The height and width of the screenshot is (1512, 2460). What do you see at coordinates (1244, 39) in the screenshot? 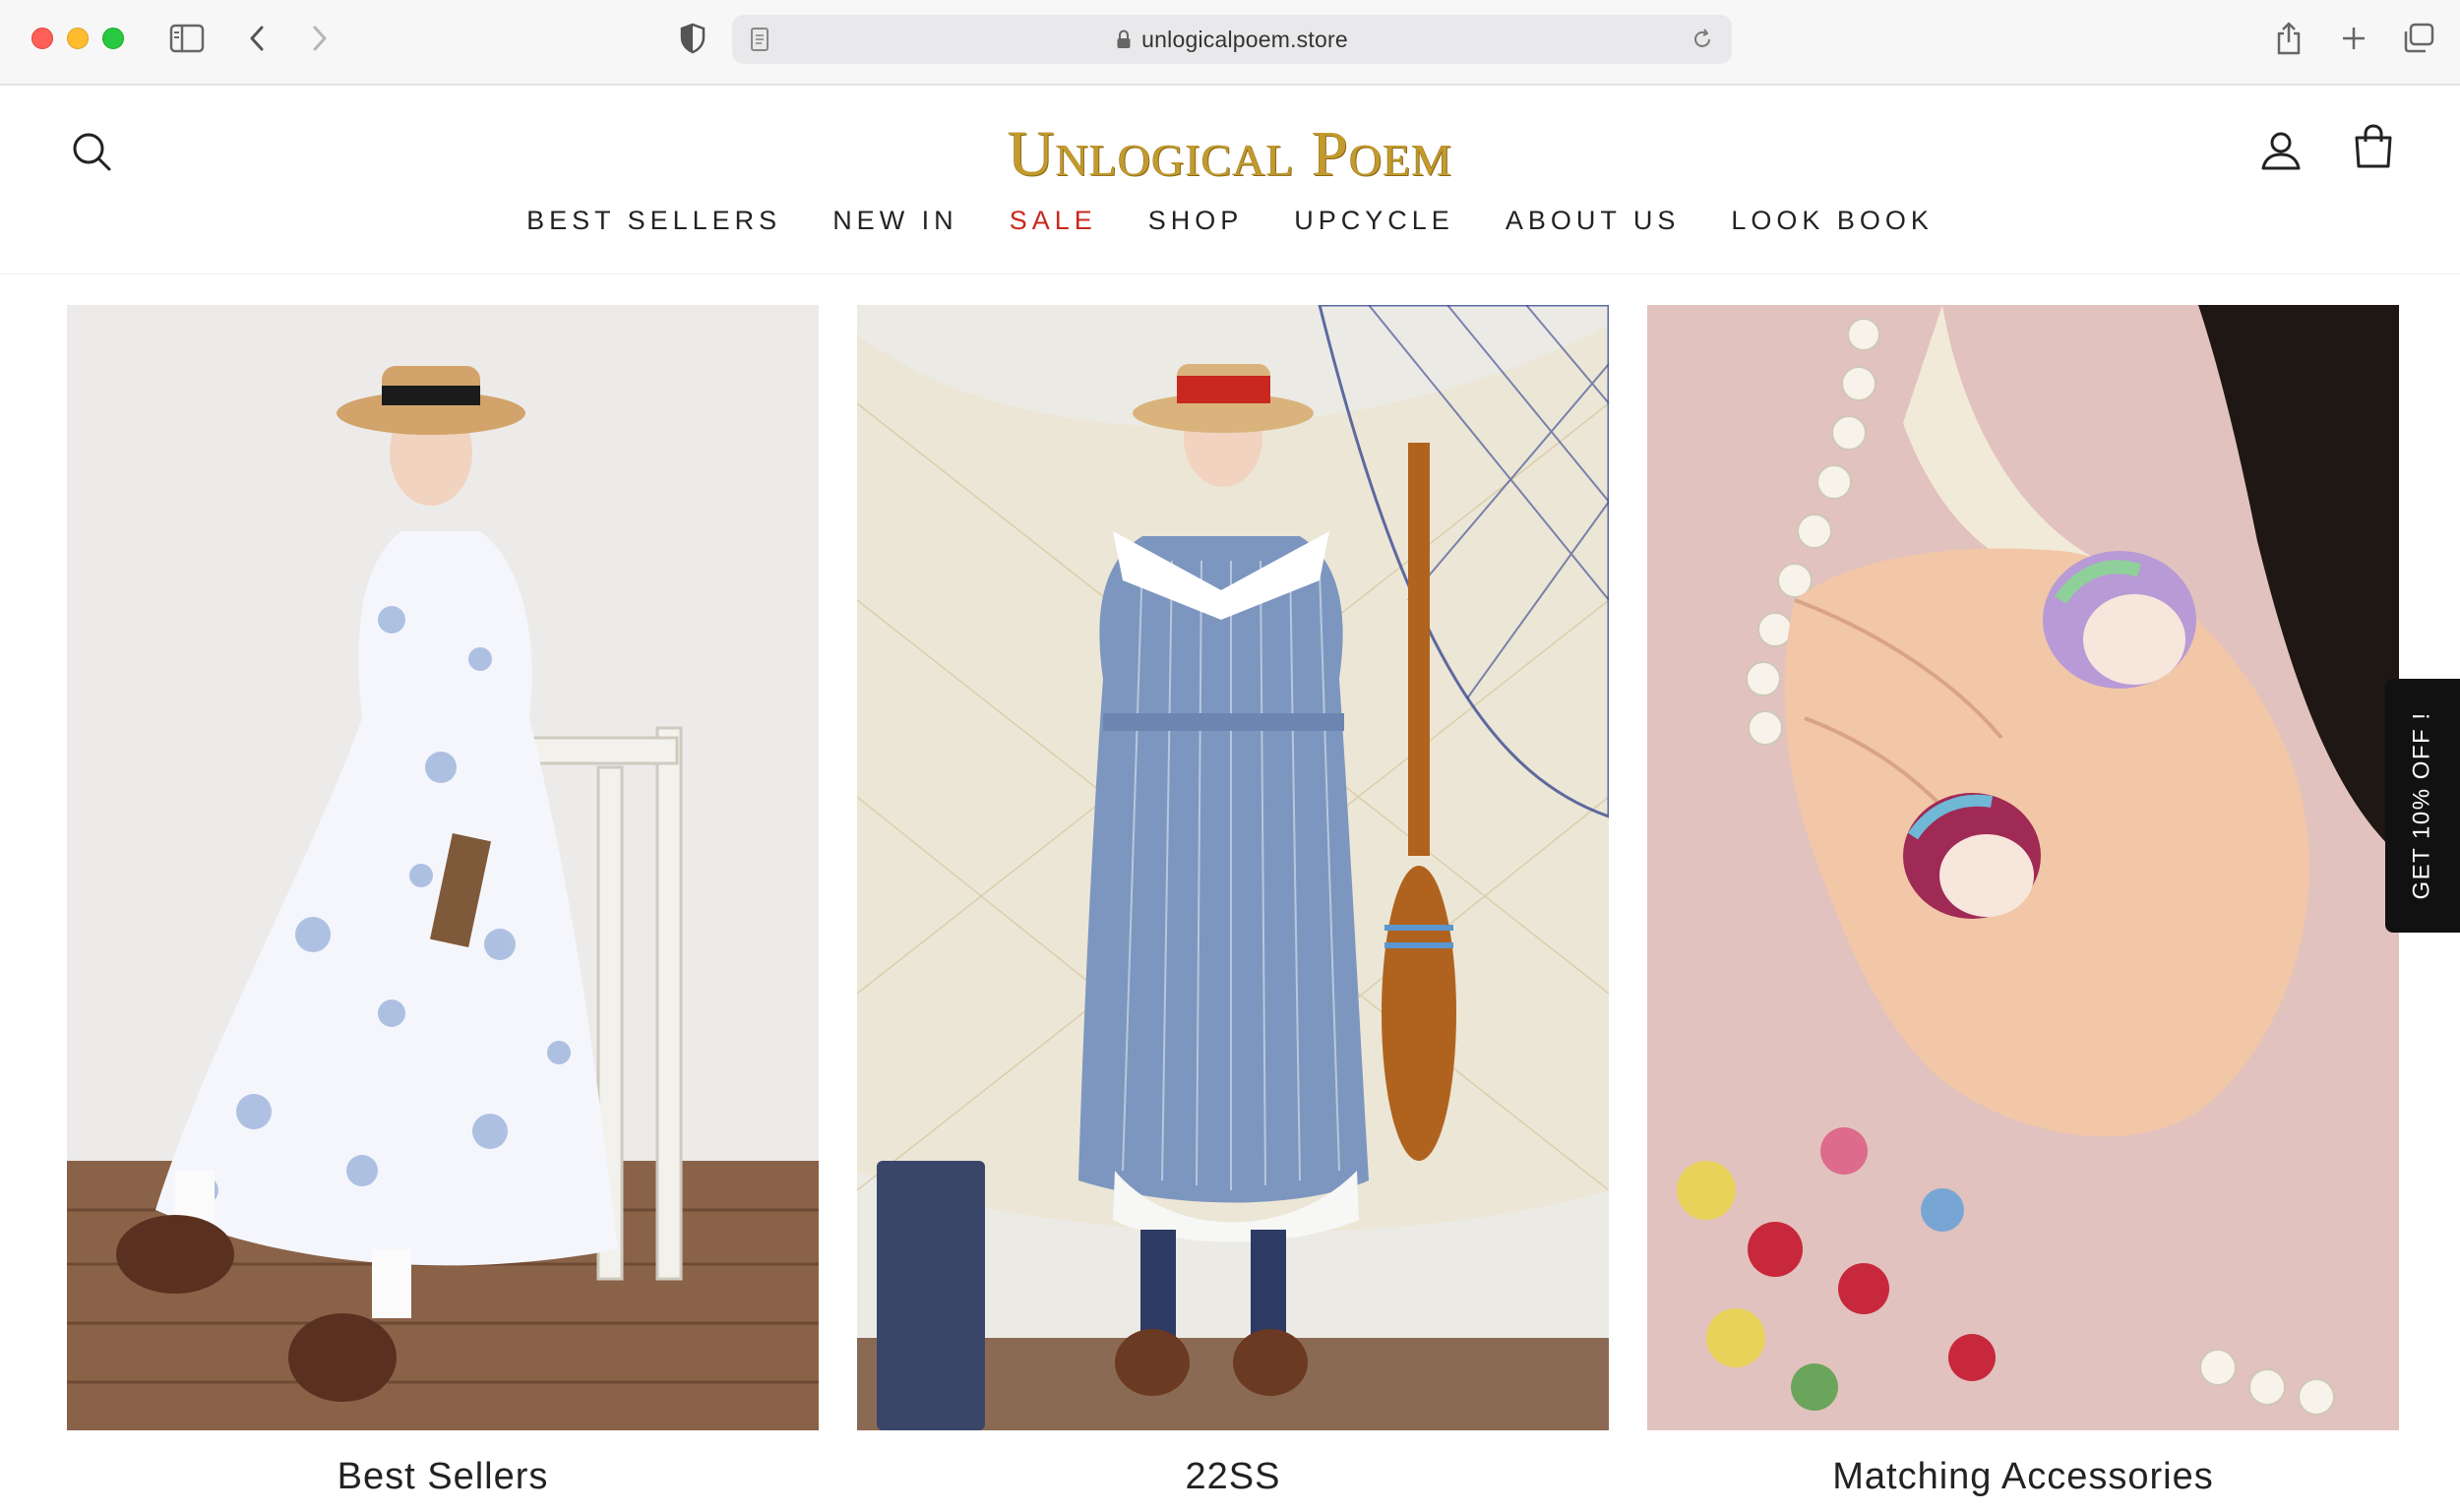
I see `url-text: unlogicalpoem.store` at bounding box center [1244, 39].